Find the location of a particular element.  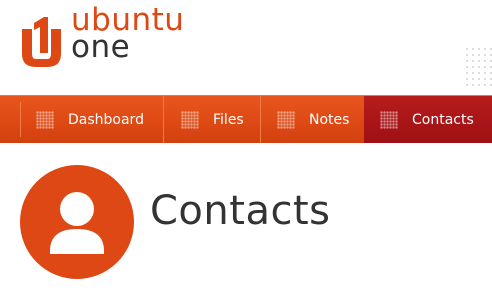

page-title: Contacts is located at coordinates (240, 211).